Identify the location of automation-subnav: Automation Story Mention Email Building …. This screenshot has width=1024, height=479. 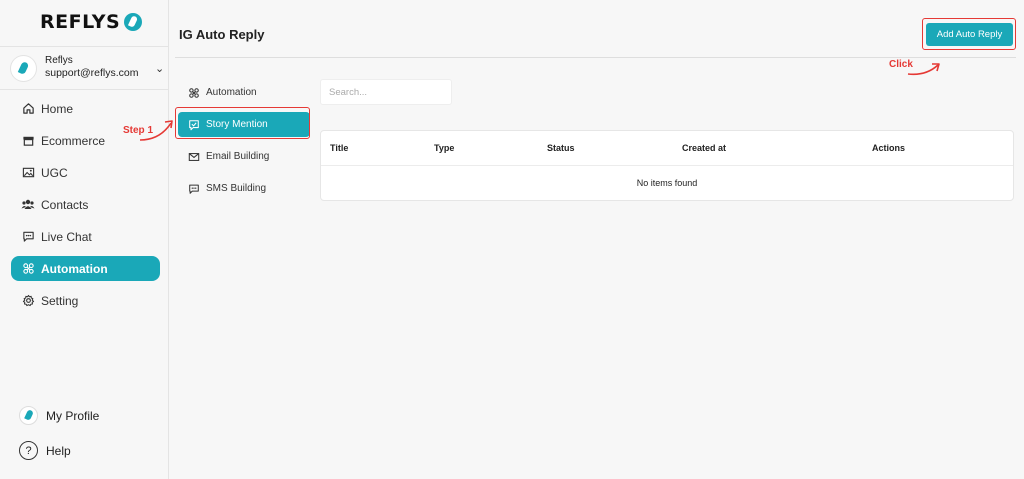
(244, 144).